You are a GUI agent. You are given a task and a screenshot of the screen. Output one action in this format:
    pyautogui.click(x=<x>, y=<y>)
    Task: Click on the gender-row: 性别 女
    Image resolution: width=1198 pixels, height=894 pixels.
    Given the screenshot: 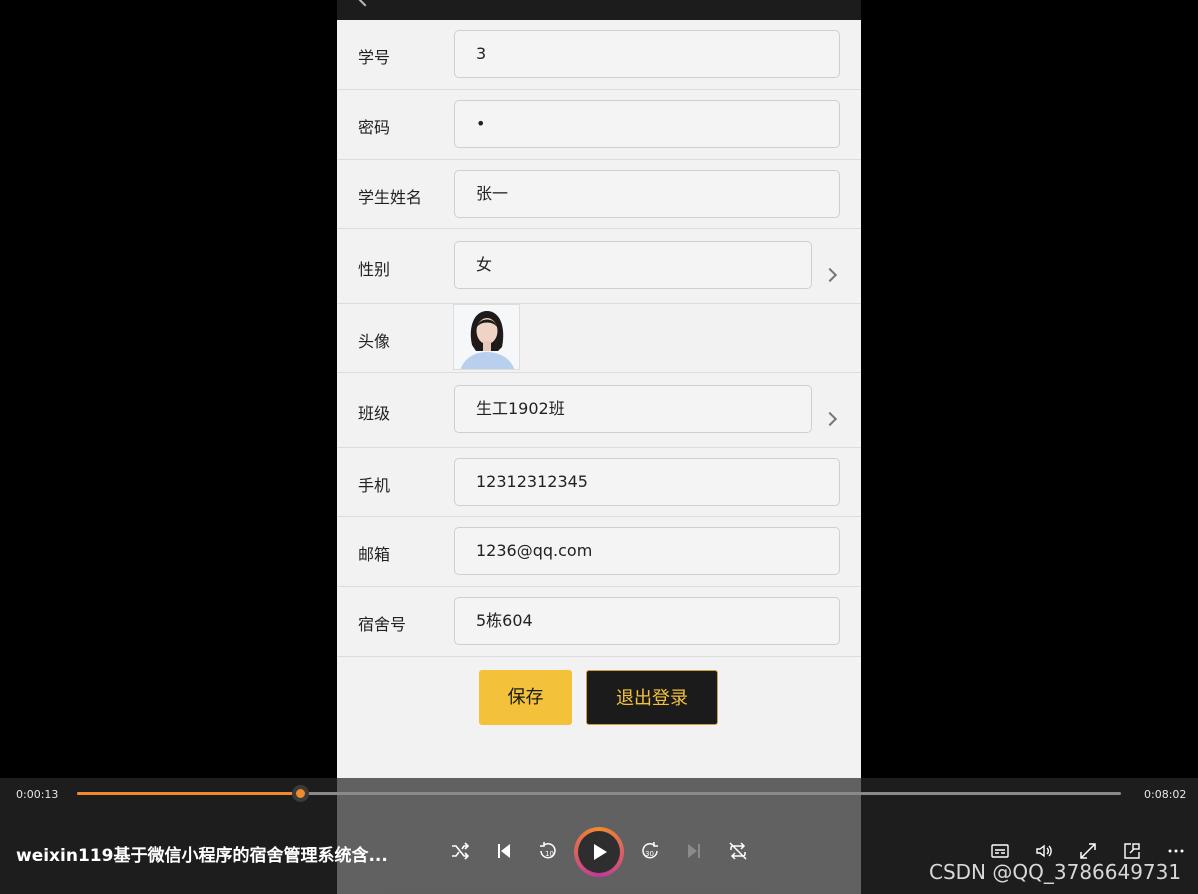 What is the action you would take?
    pyautogui.click(x=599, y=266)
    